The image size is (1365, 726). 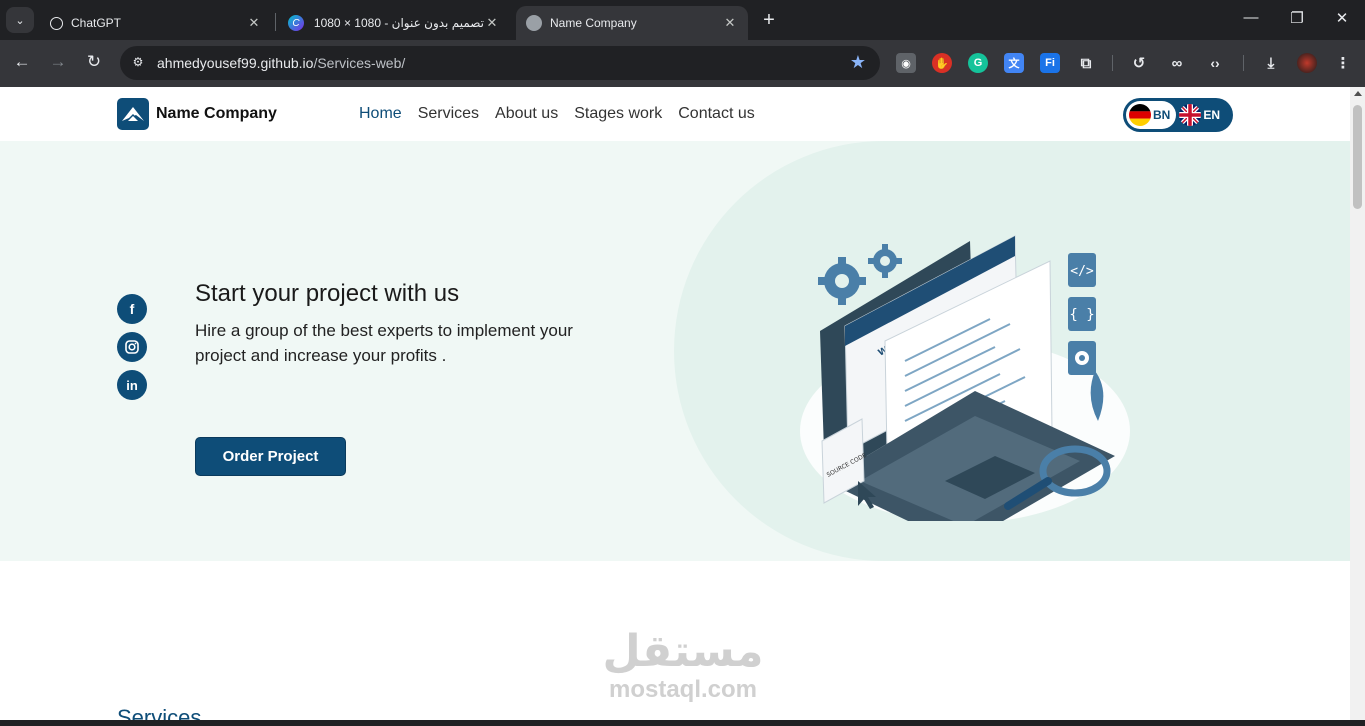 What do you see at coordinates (683, 651) in the screenshot?
I see `watermark-arabic: مستقل` at bounding box center [683, 651].